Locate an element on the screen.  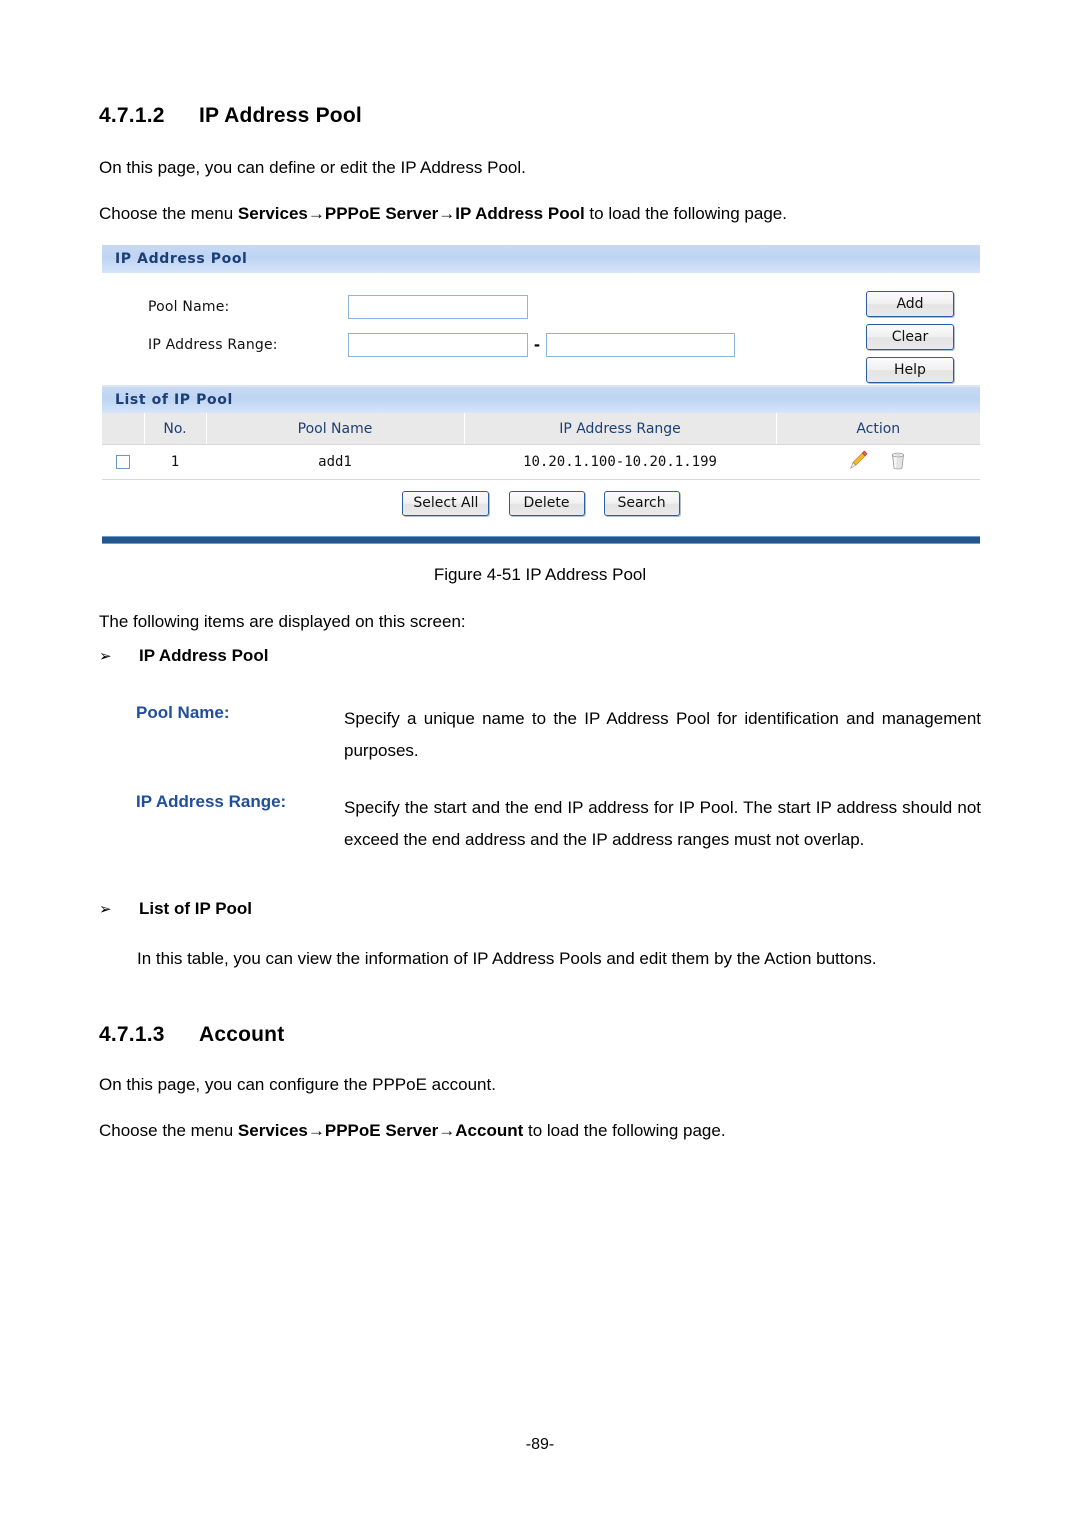
edit-icon is located at coordinates (858, 462).